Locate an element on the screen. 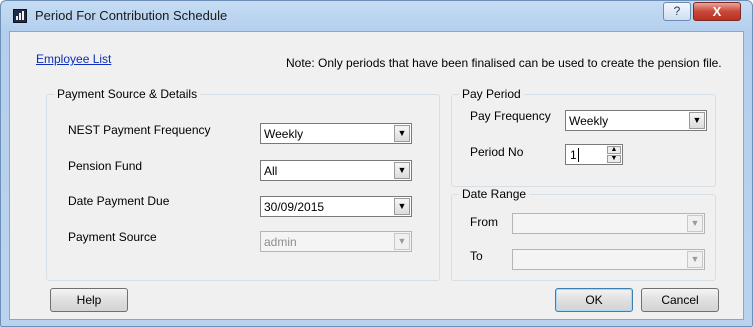  date-payment-due-label: Date Payment Due is located at coordinates (119, 201).